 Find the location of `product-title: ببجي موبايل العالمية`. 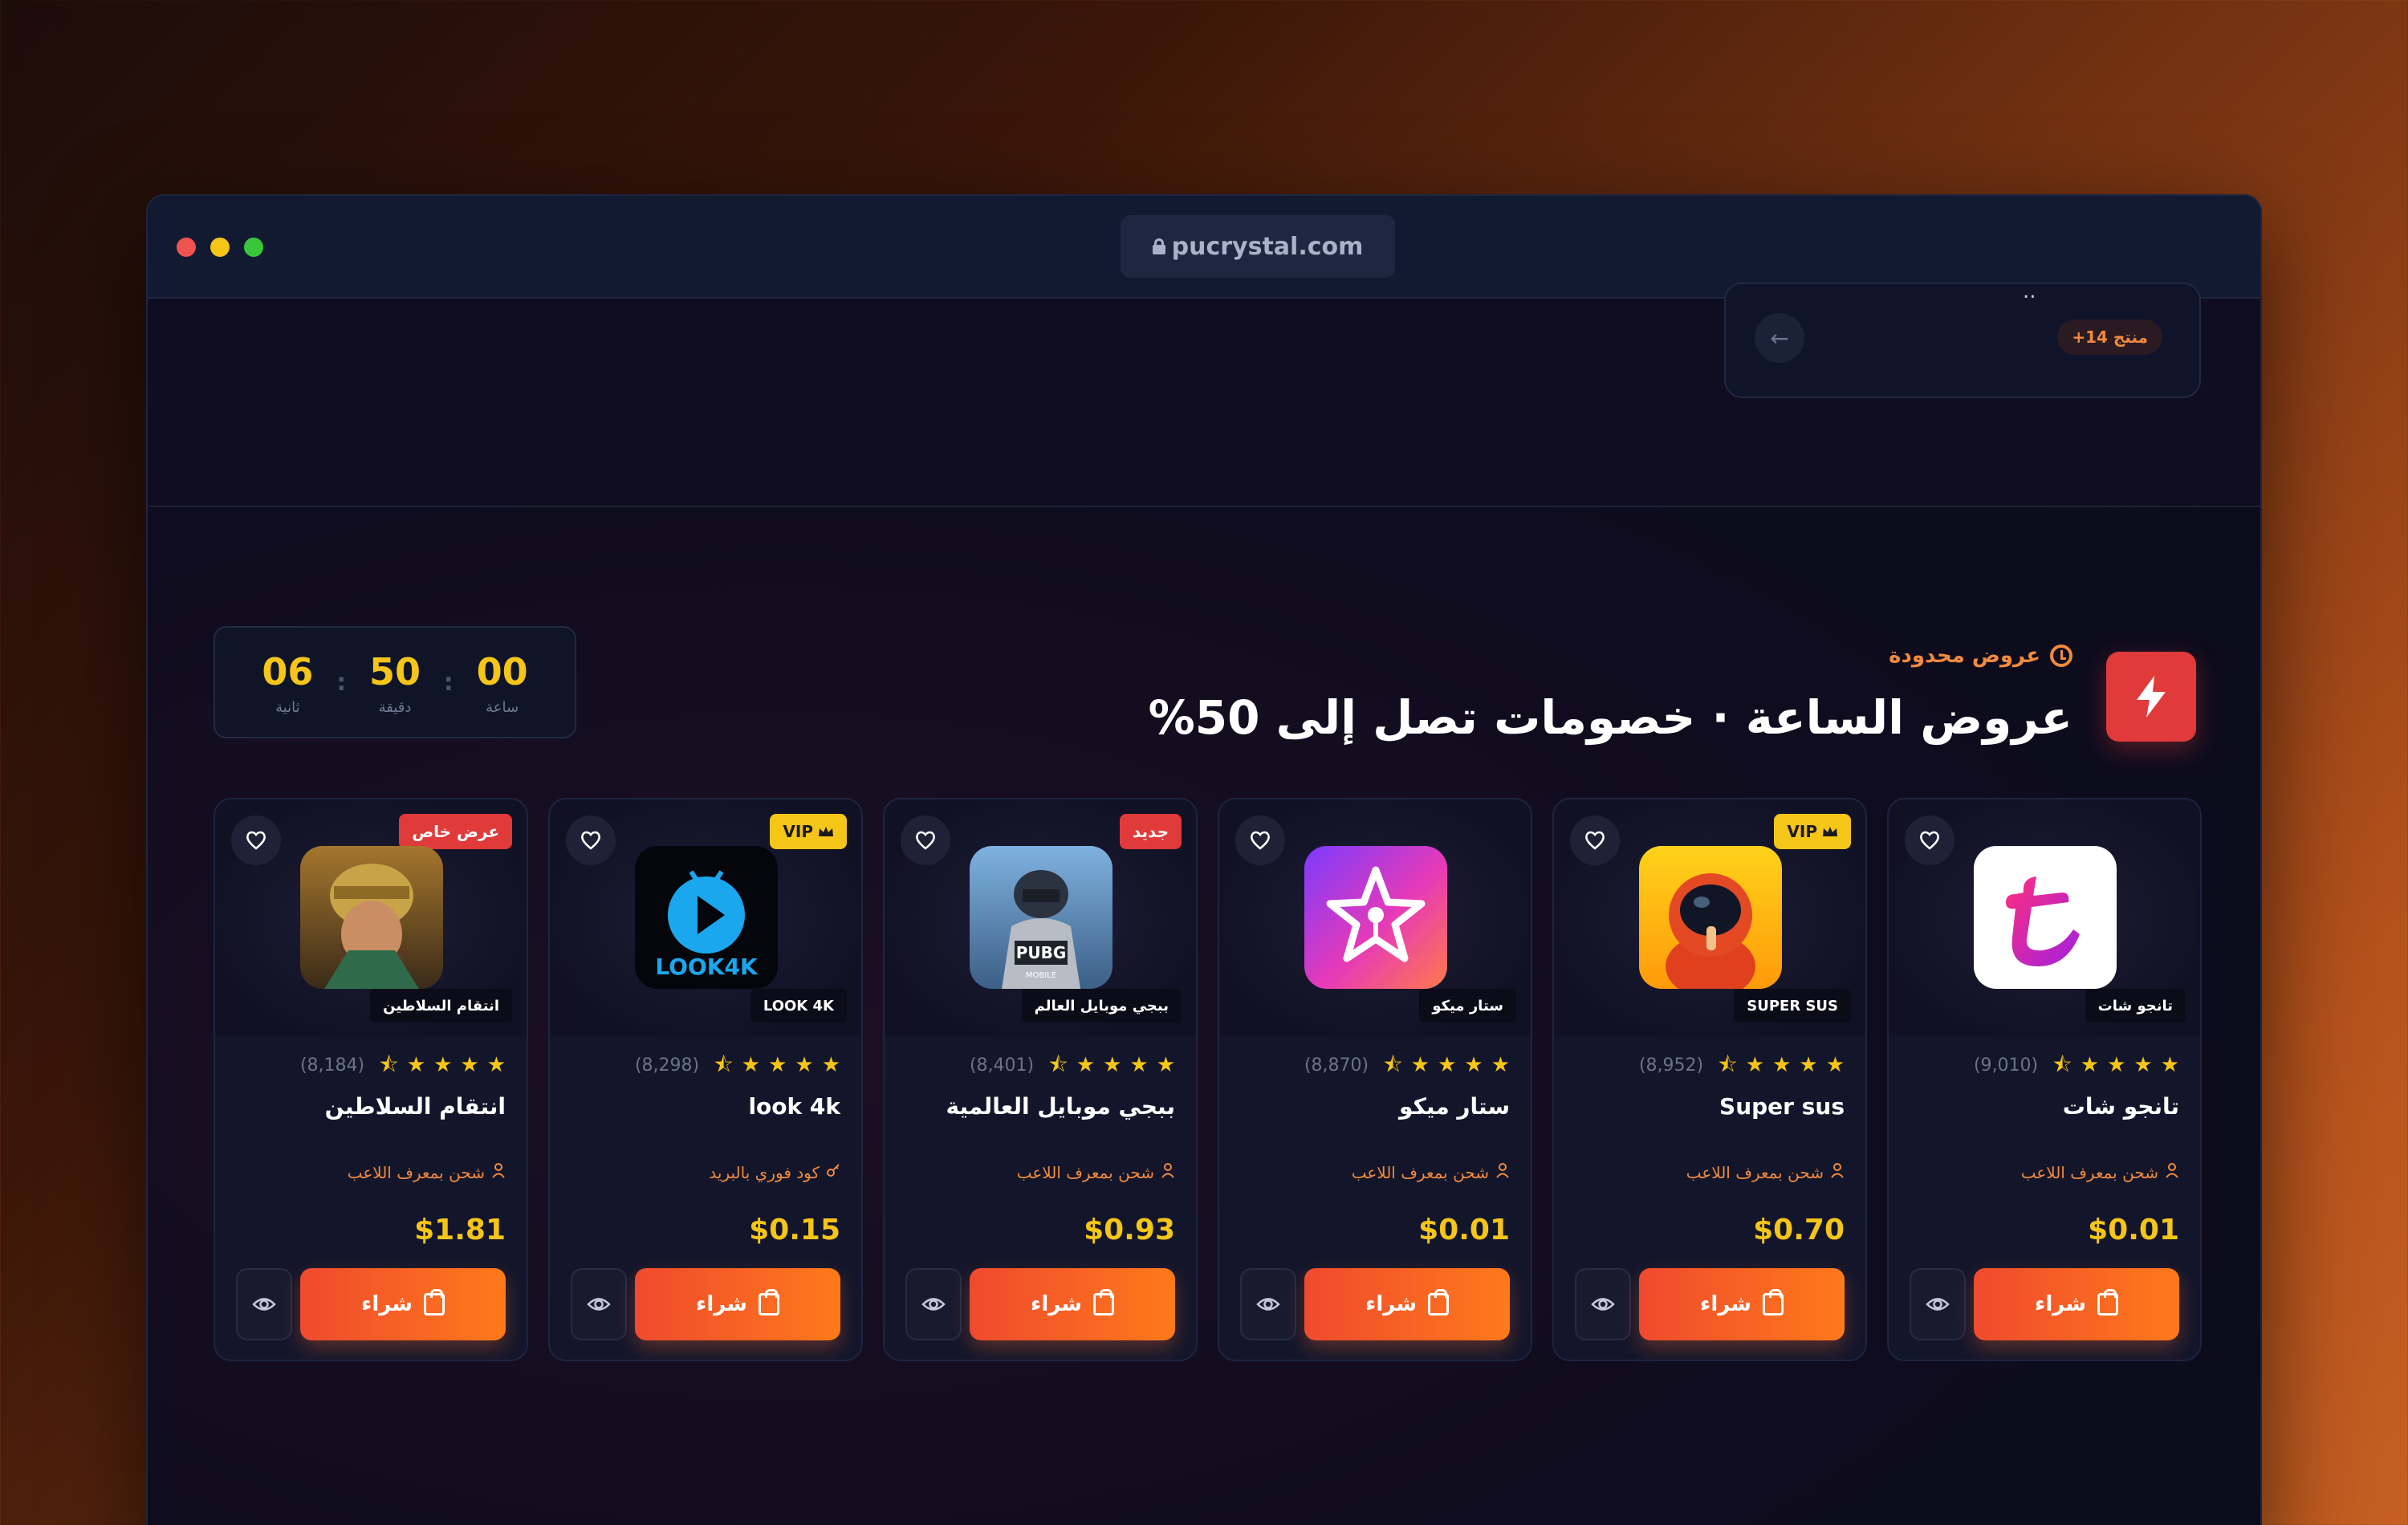

product-title: ببجي موبايل العالمية is located at coordinates (1061, 1107).